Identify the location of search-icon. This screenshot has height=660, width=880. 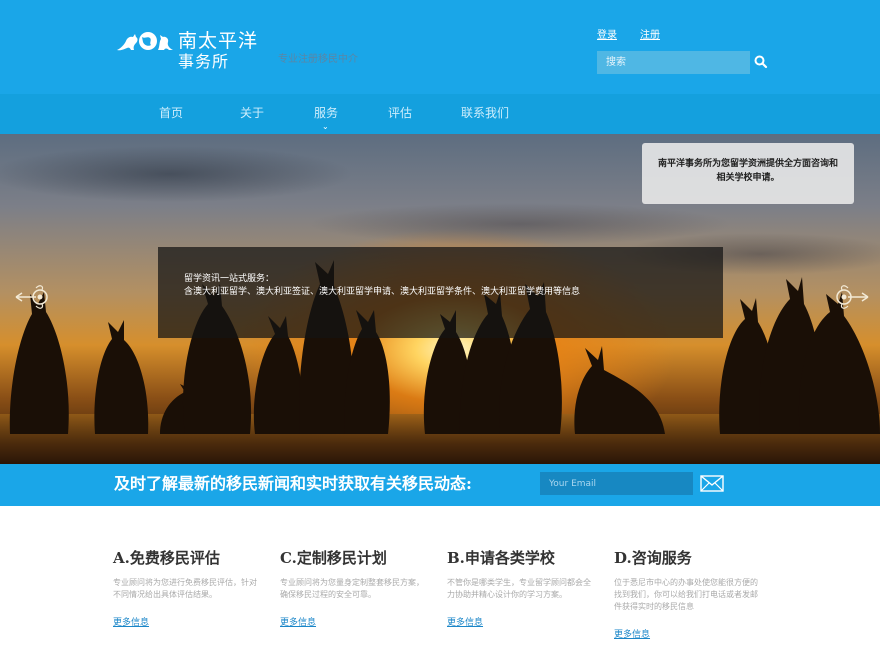
(761, 62).